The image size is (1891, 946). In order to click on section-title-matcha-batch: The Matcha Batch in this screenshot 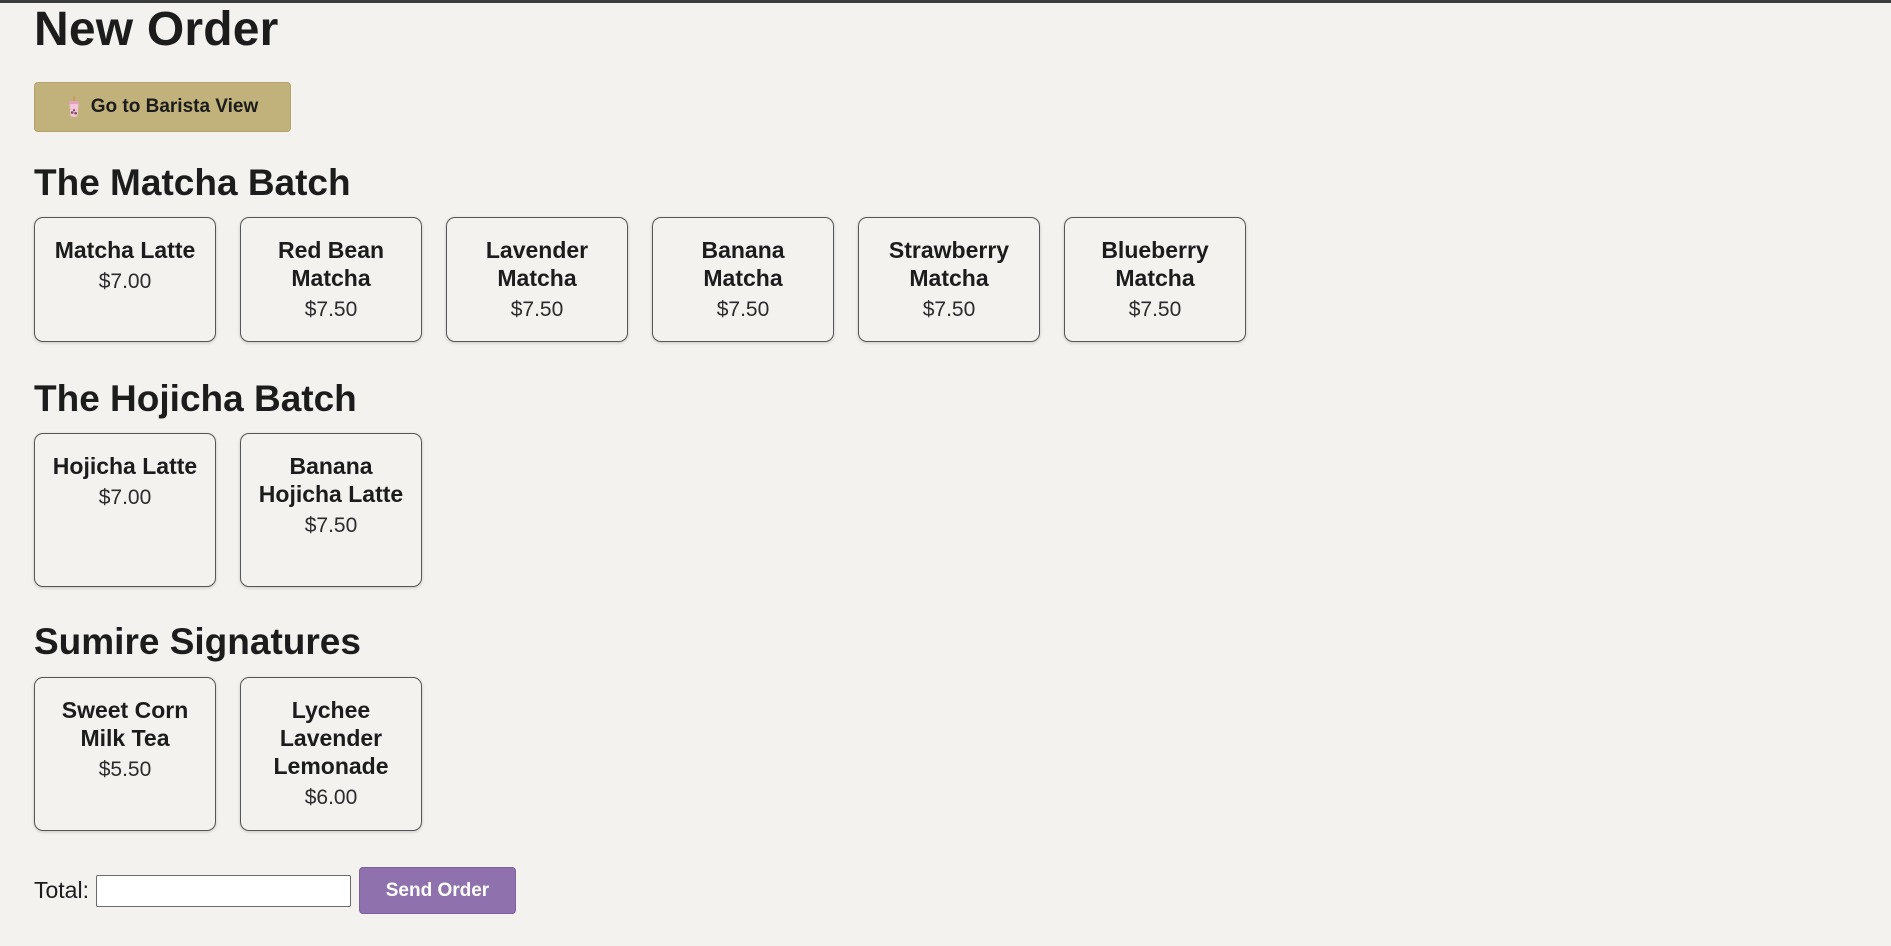, I will do `click(192, 182)`.